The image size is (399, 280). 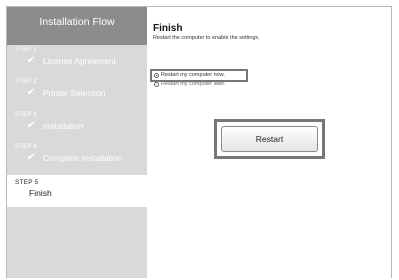 What do you see at coordinates (77, 26) in the screenshot?
I see `sidebar-header: Installation Flow` at bounding box center [77, 26].